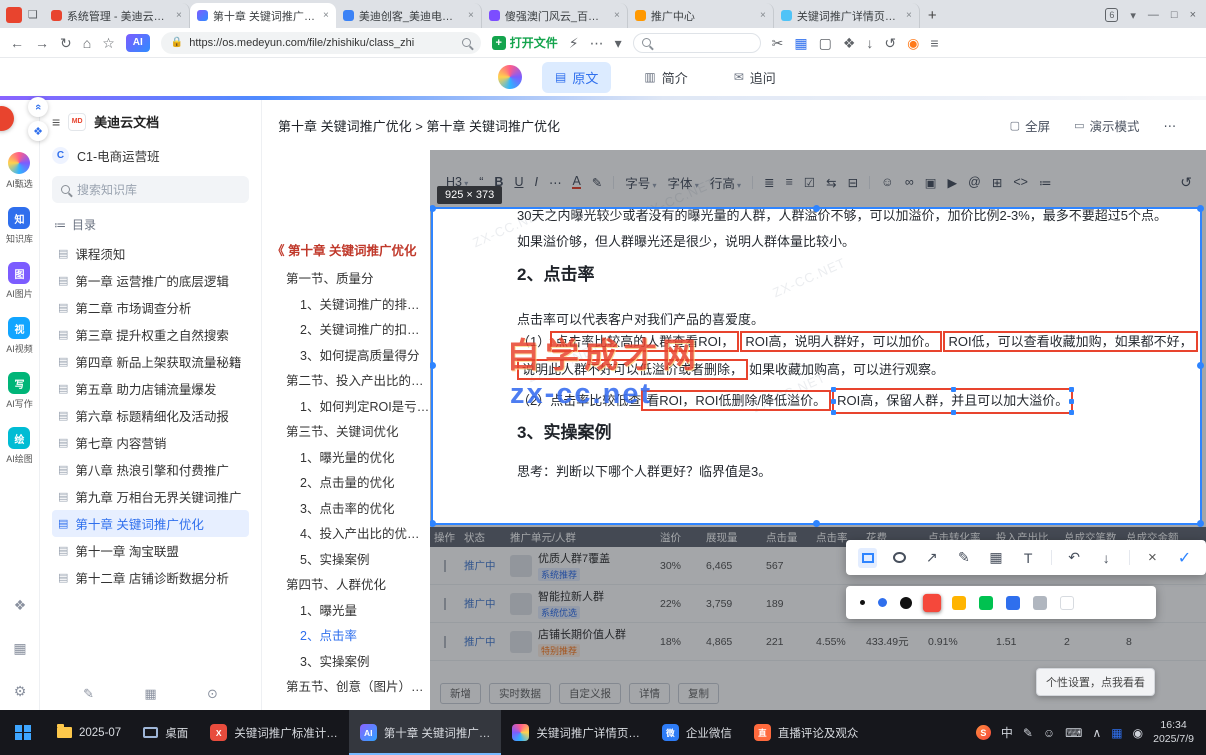  I want to click on lightning-icon: ⚡, so click(574, 43).